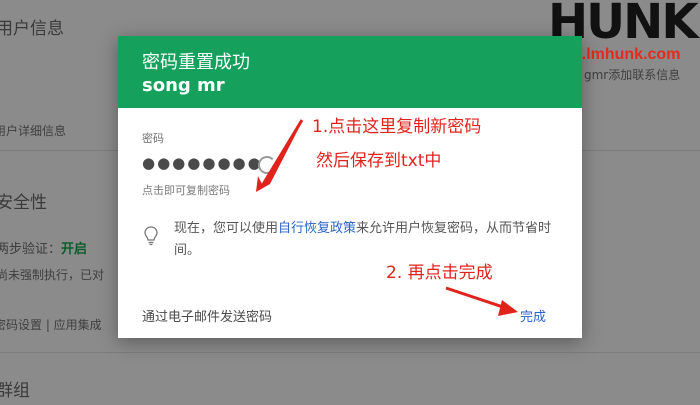  Describe the element at coordinates (397, 127) in the screenshot. I see `annotation-step1-line1: 1.点击这里复制新密码` at that location.